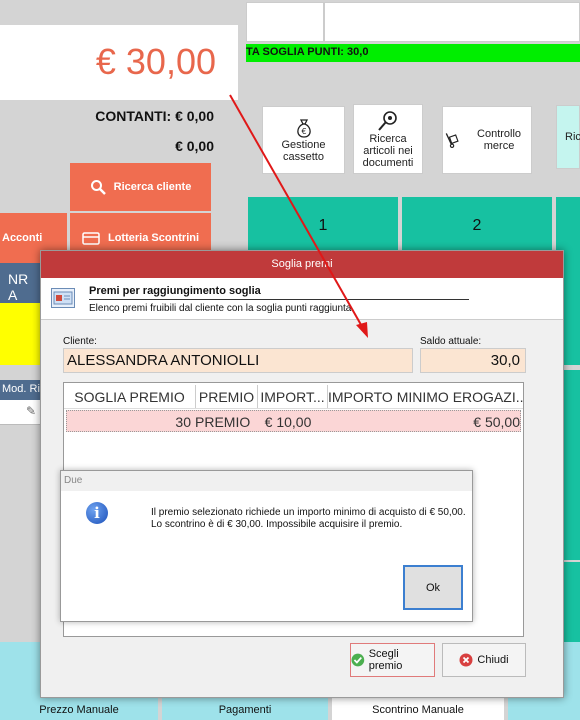 This screenshot has width=580, height=720. What do you see at coordinates (20, 334) in the screenshot?
I see `yellow-panel` at bounding box center [20, 334].